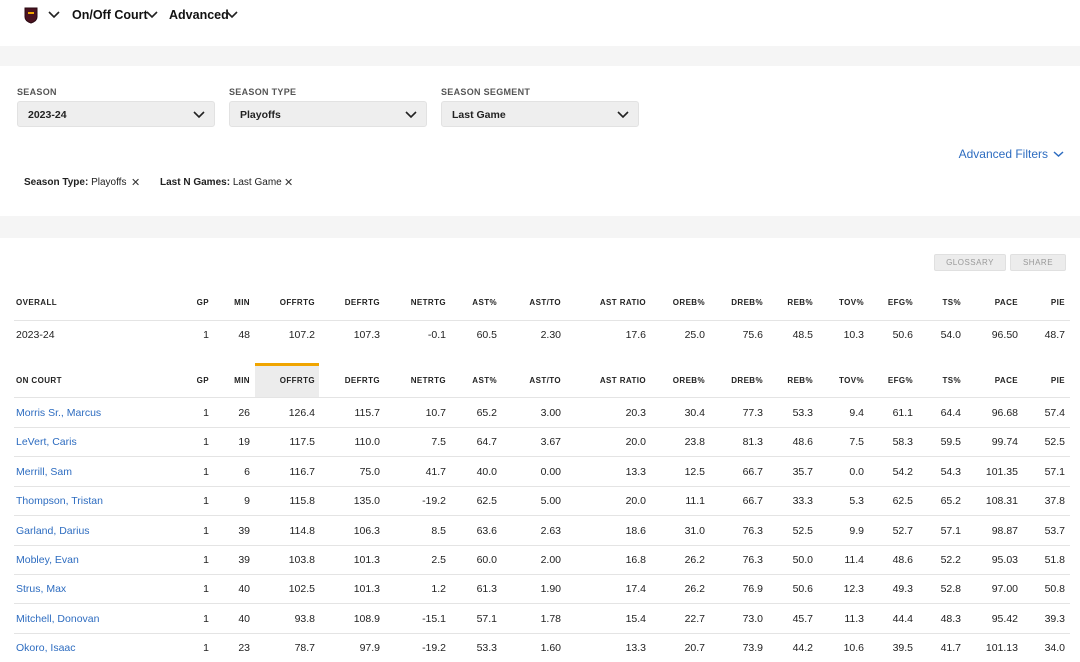 The image size is (1080, 662). What do you see at coordinates (57, 619) in the screenshot?
I see `player-name-link: Mitchell, Donovan` at bounding box center [57, 619].